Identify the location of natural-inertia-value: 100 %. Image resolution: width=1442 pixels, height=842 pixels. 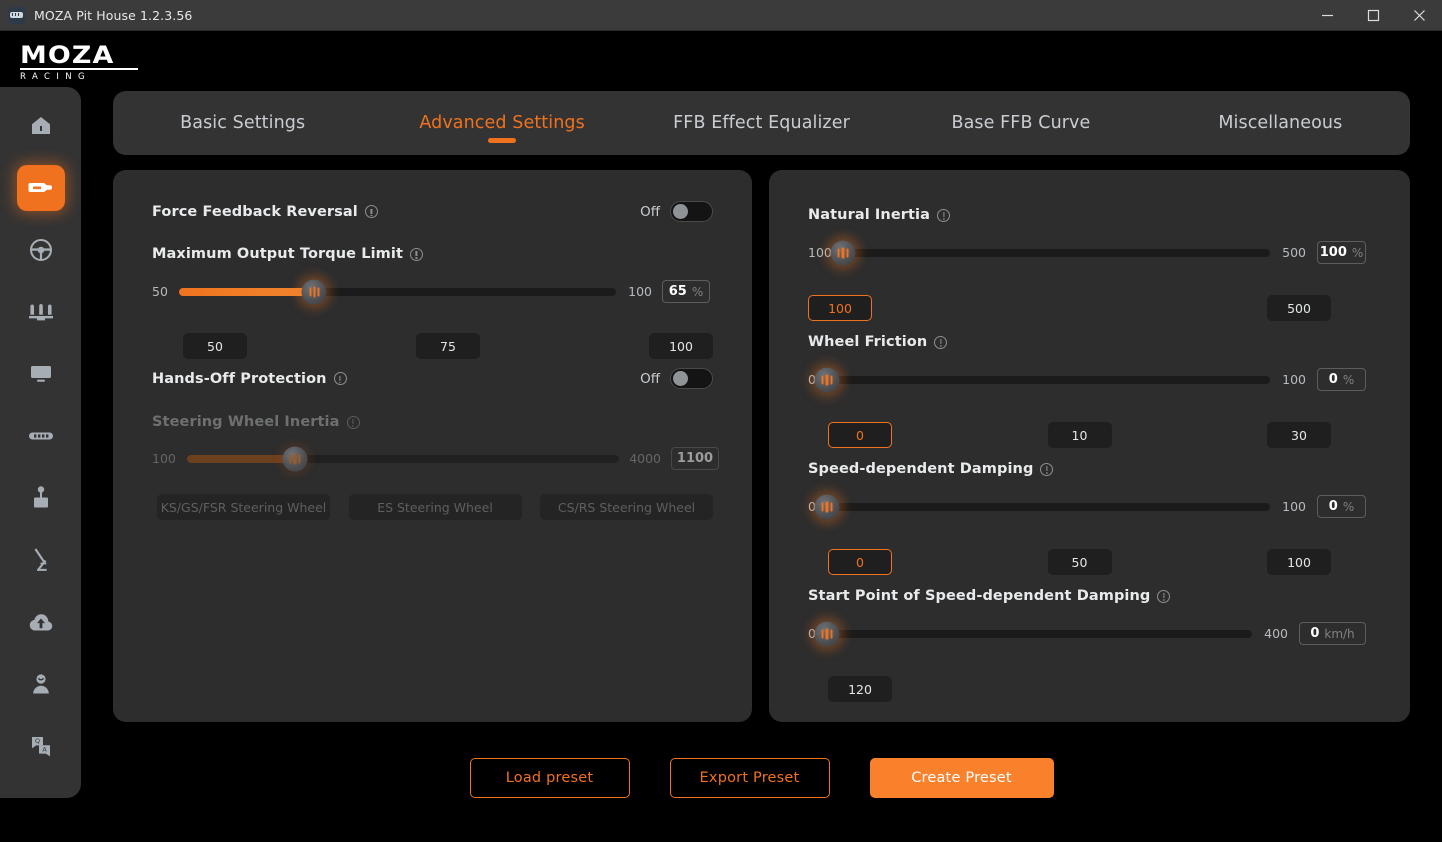
(1341, 252).